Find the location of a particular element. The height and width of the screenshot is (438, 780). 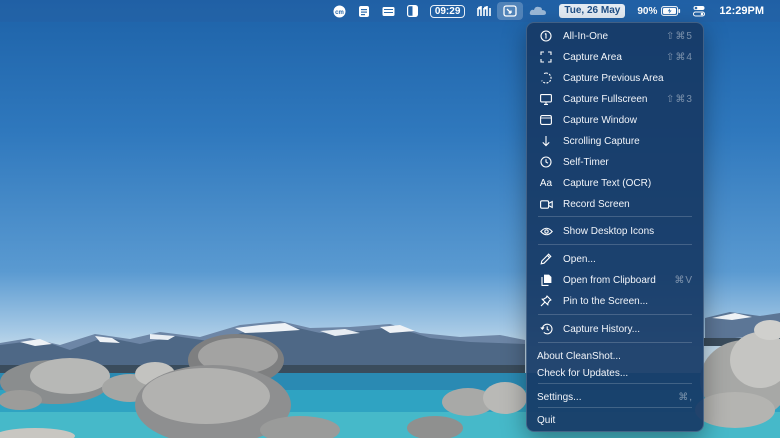

cm-app-label: cm is located at coordinates (339, 13).